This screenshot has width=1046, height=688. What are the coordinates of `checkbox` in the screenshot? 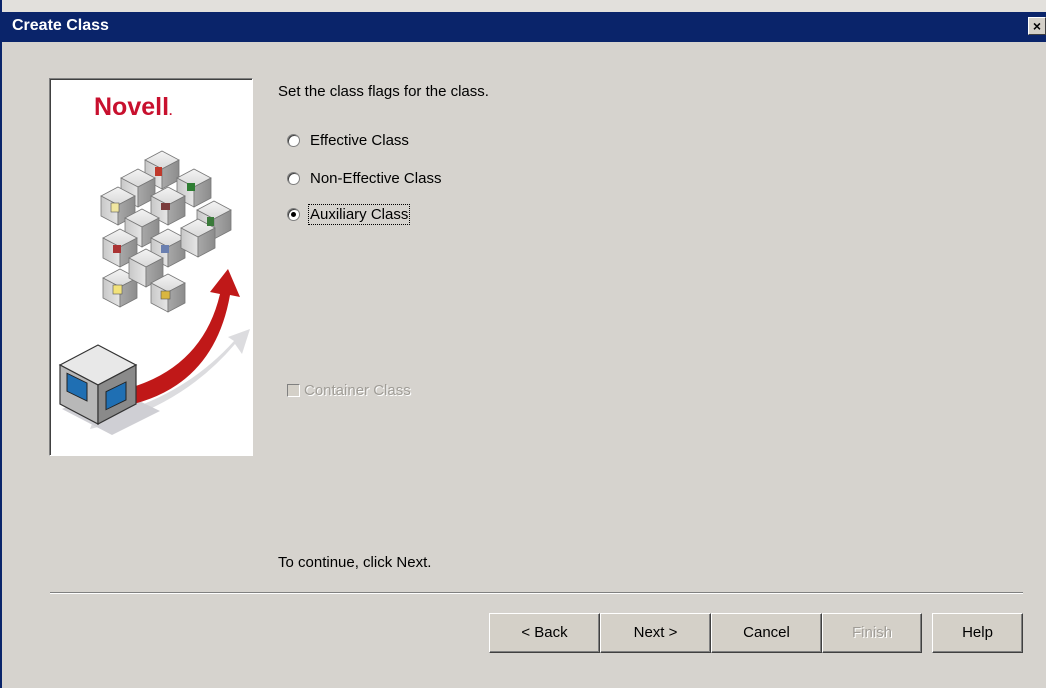 It's located at (293, 390).